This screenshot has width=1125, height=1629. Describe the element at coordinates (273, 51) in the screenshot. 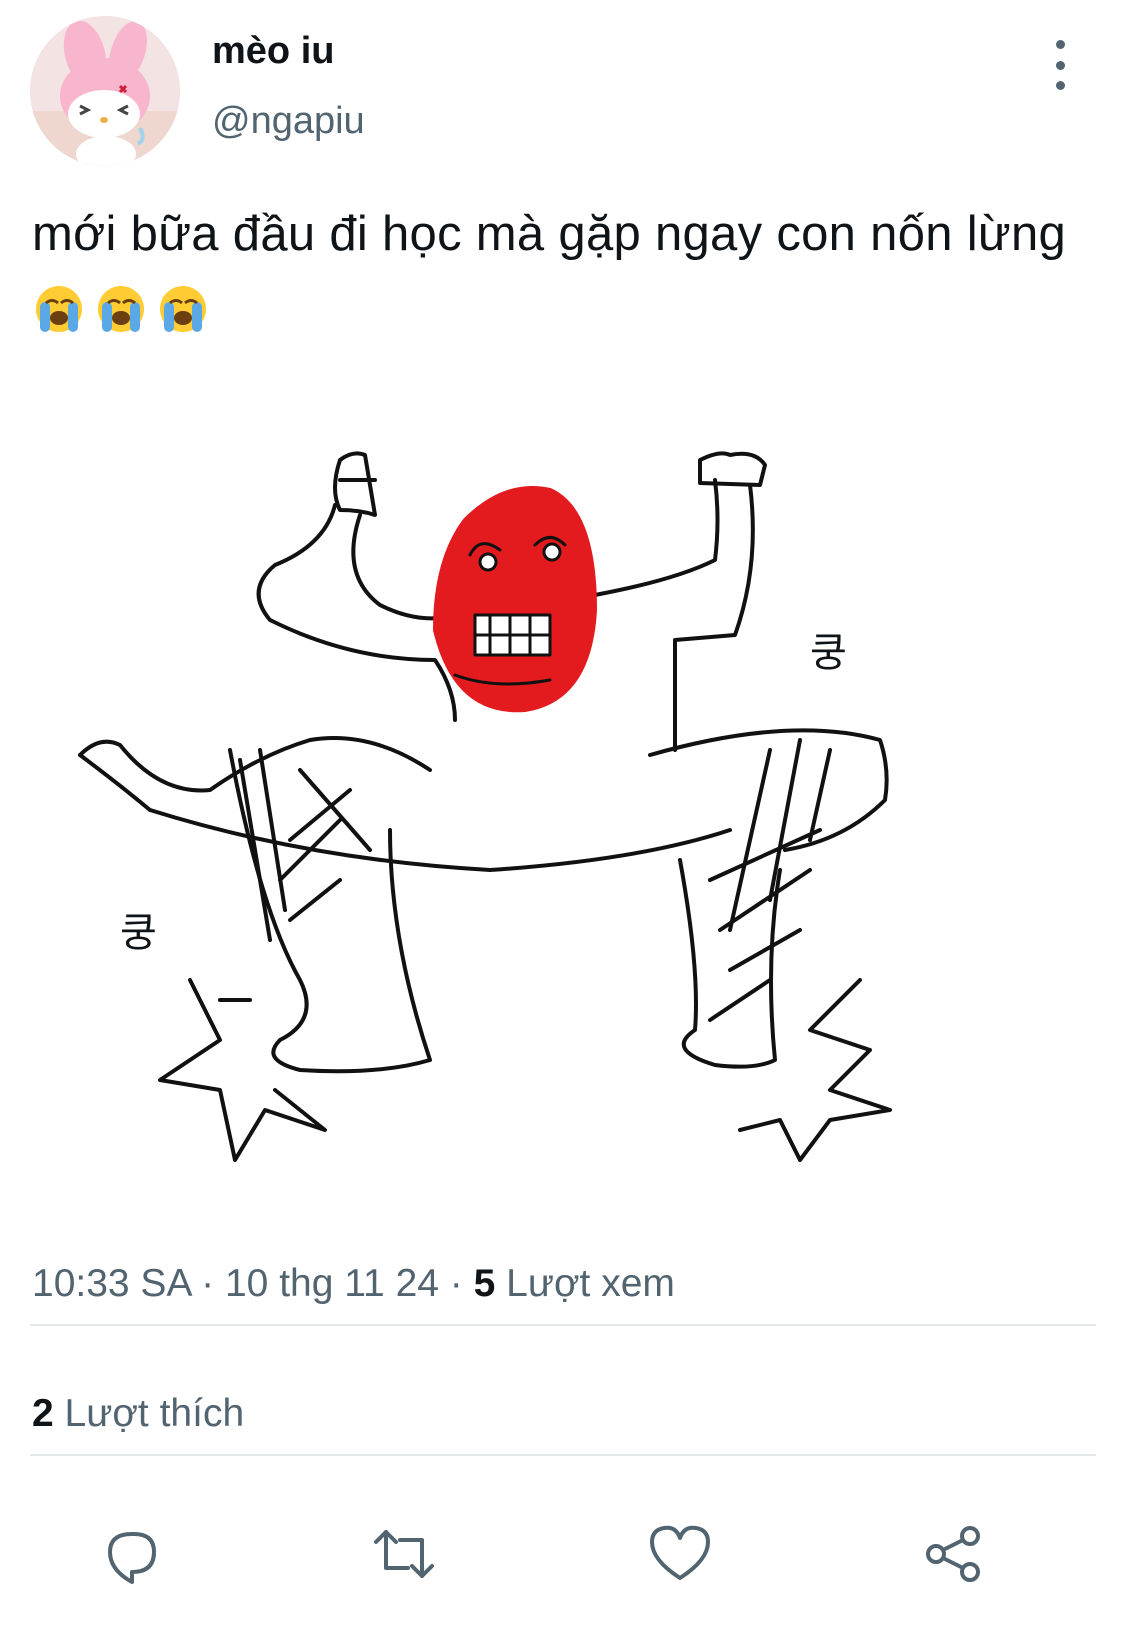

I see `author-display-name: mèo iu` at that location.